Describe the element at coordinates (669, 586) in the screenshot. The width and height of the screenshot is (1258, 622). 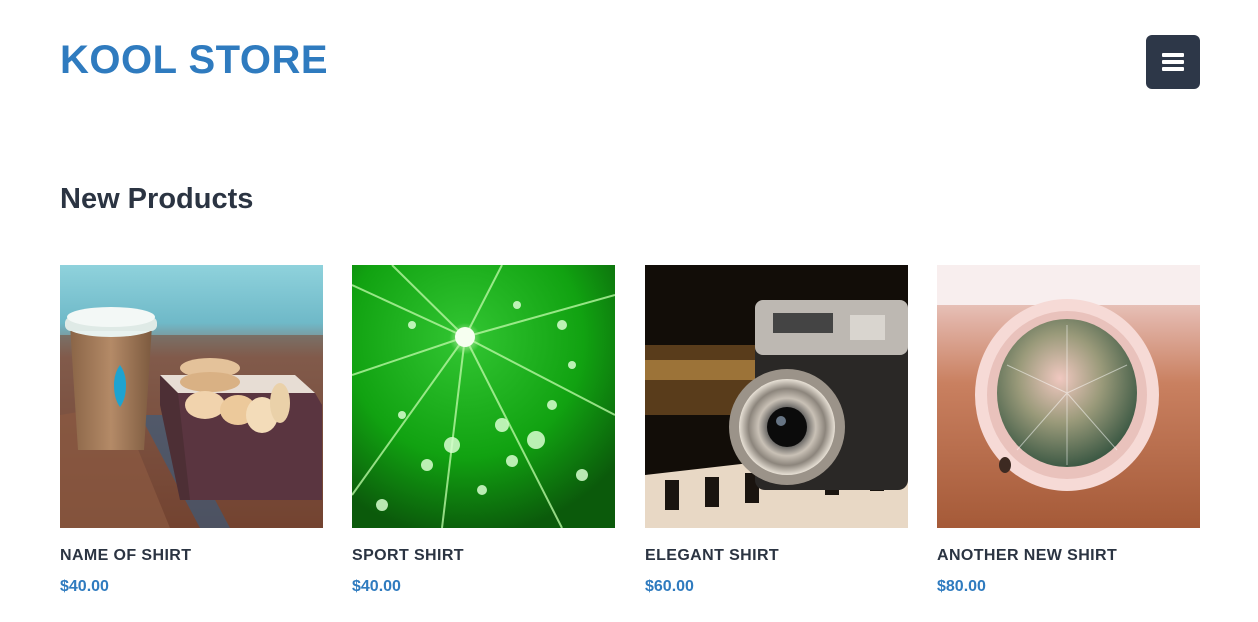
I see `product-price: $60.00` at that location.